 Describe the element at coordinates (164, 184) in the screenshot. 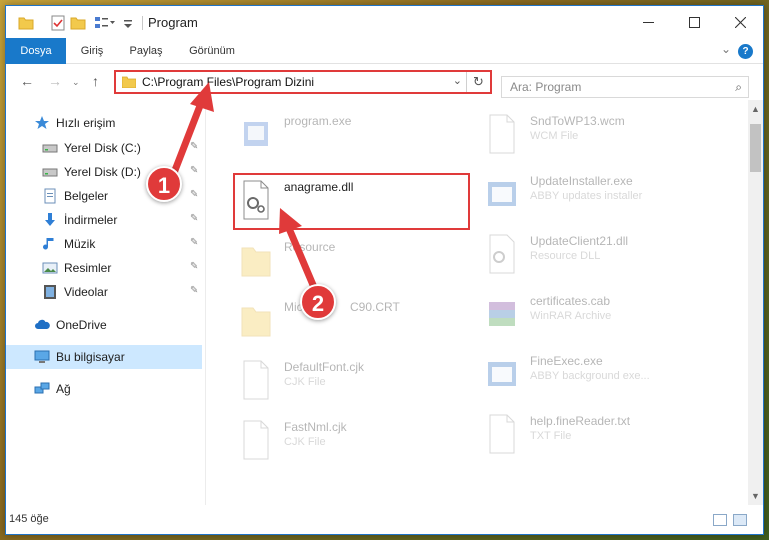

I see `annotation-marker-1: 1` at that location.